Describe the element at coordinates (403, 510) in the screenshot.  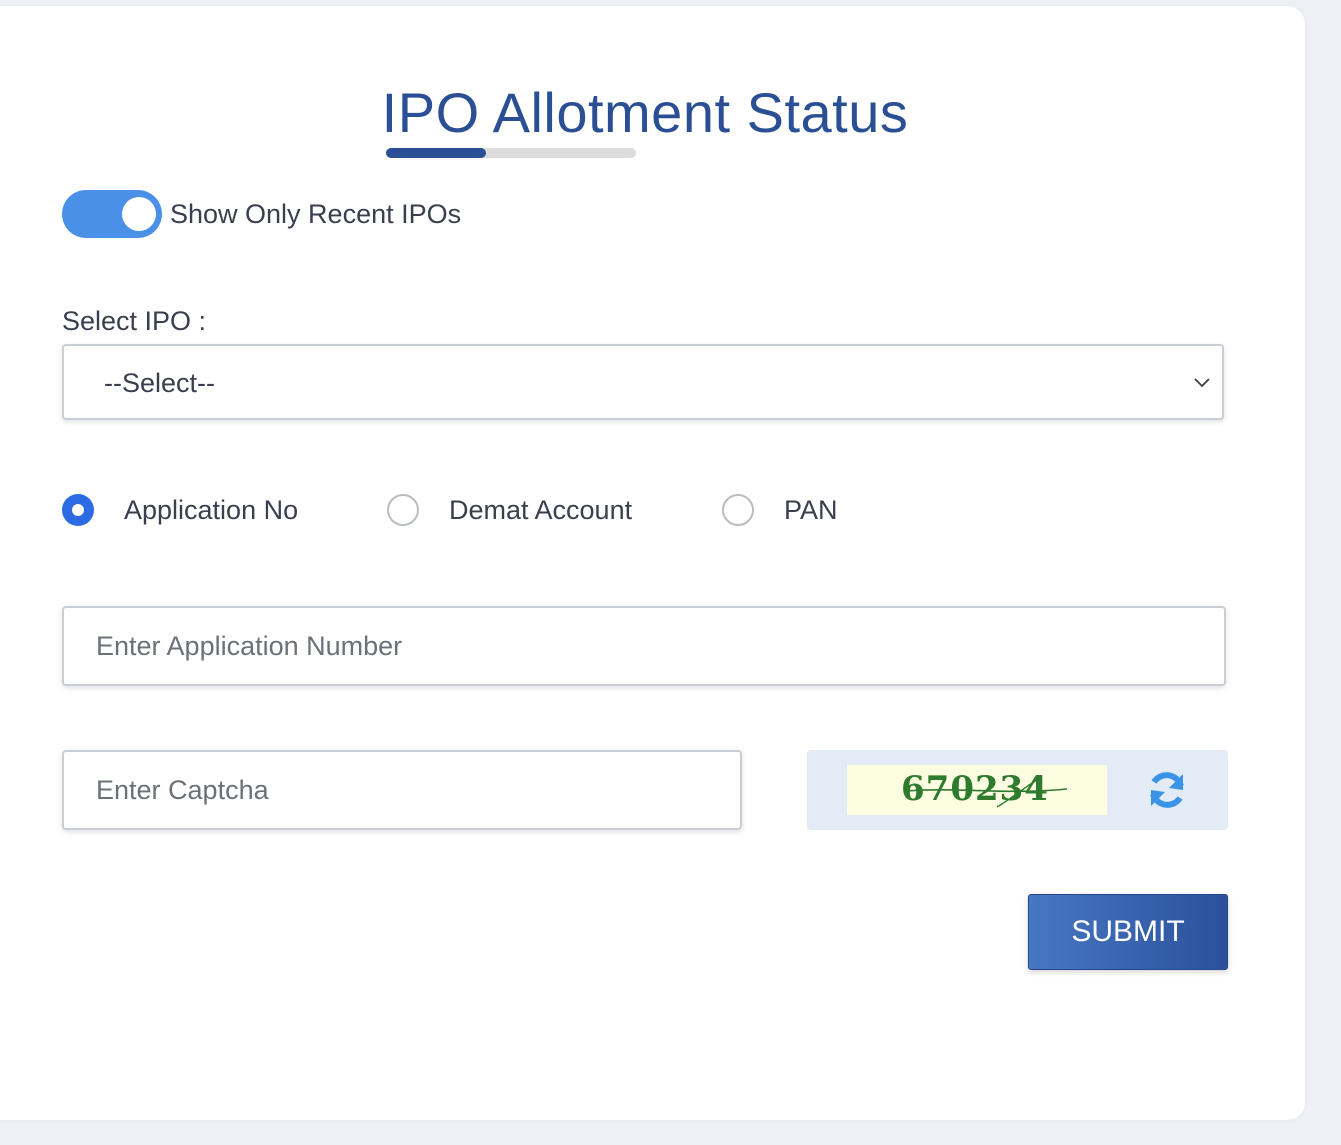
I see `radio-demat-account-circle` at that location.